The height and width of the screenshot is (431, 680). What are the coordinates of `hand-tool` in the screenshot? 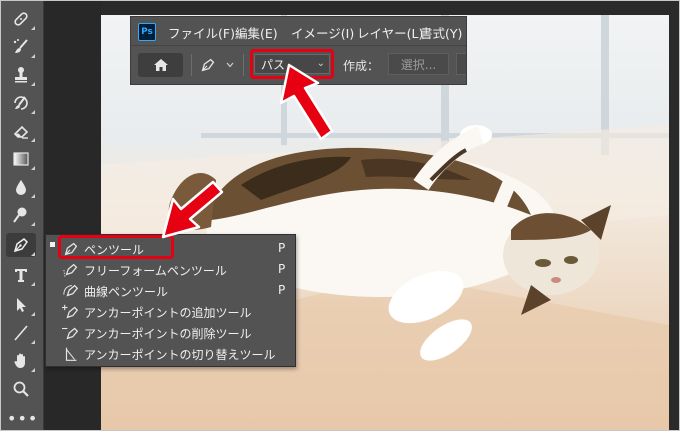 It's located at (21, 361).